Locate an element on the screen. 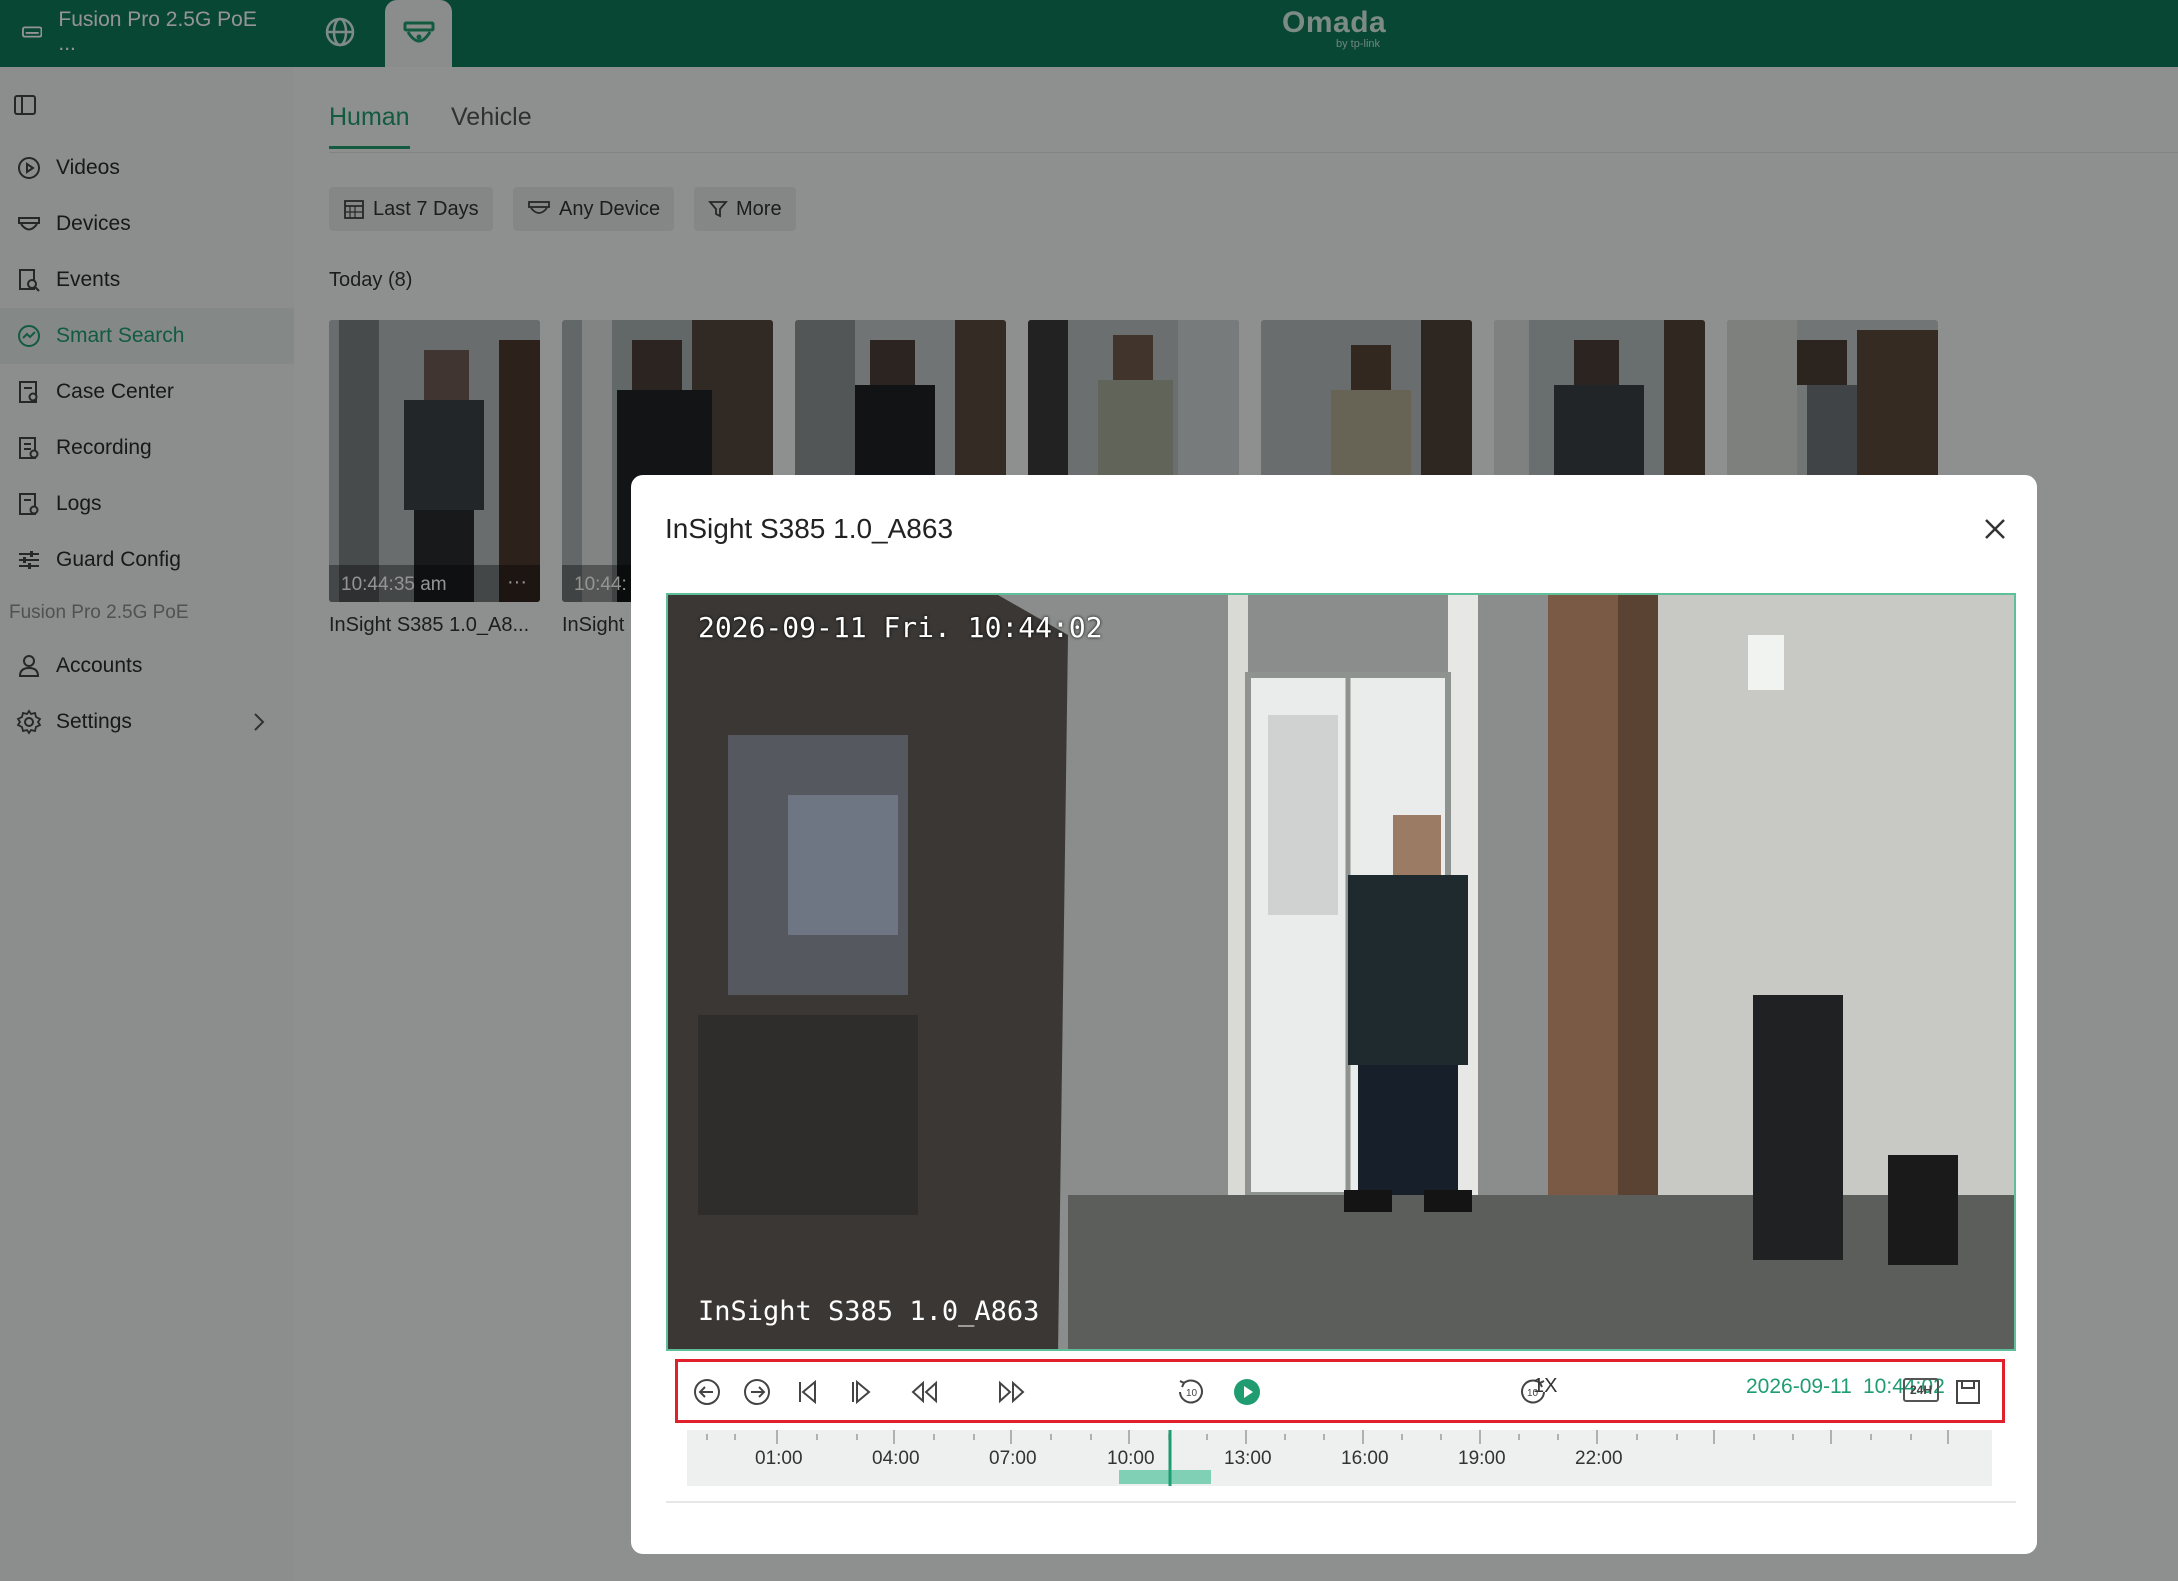  modal-title: InSight S385 1.0_A863 is located at coordinates (809, 528).